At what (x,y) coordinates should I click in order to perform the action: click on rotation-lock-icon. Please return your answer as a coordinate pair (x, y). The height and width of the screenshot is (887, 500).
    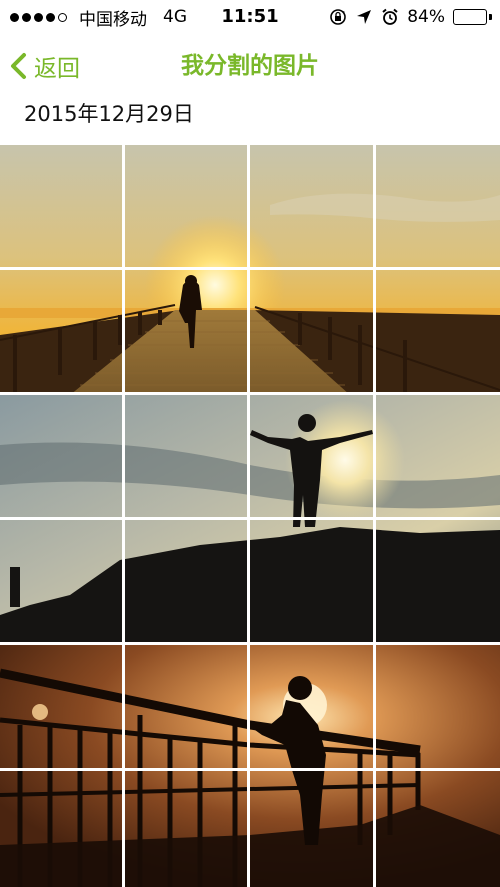
    Looking at the image, I should click on (338, 17).